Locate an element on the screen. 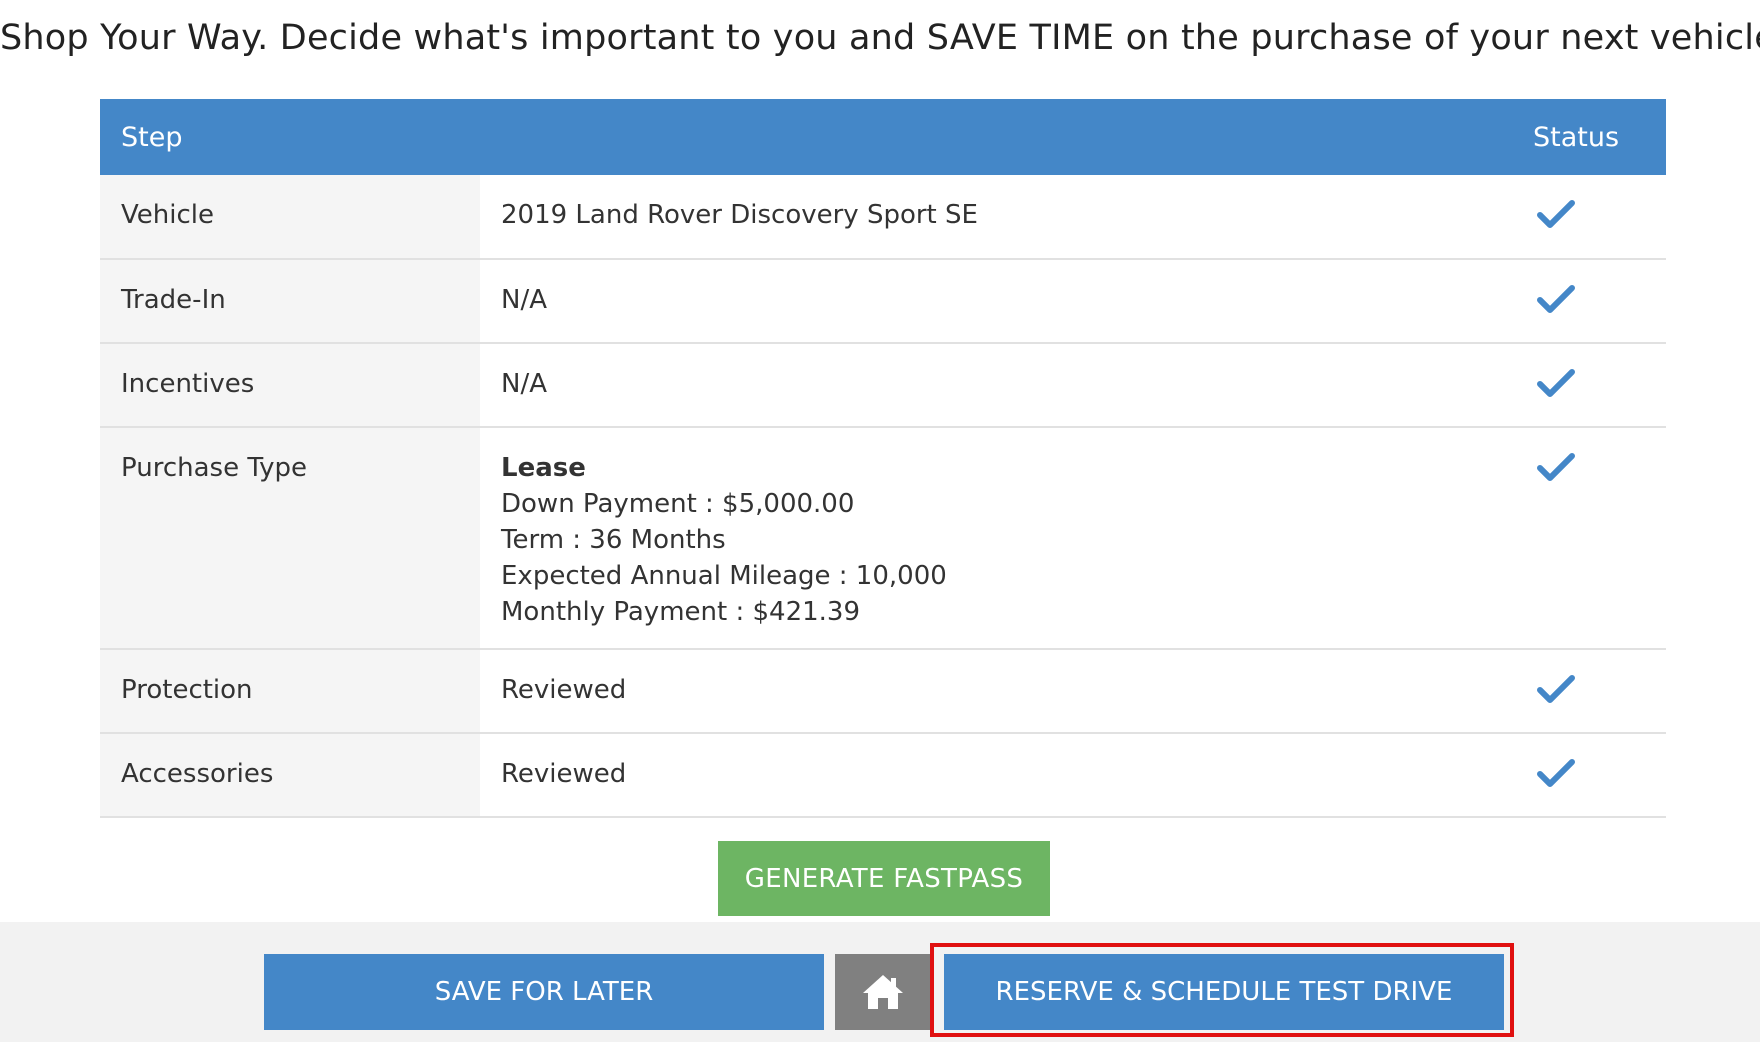 This screenshot has width=1760, height=1042. table-row-protection: Protection Reviewed is located at coordinates (883, 691).